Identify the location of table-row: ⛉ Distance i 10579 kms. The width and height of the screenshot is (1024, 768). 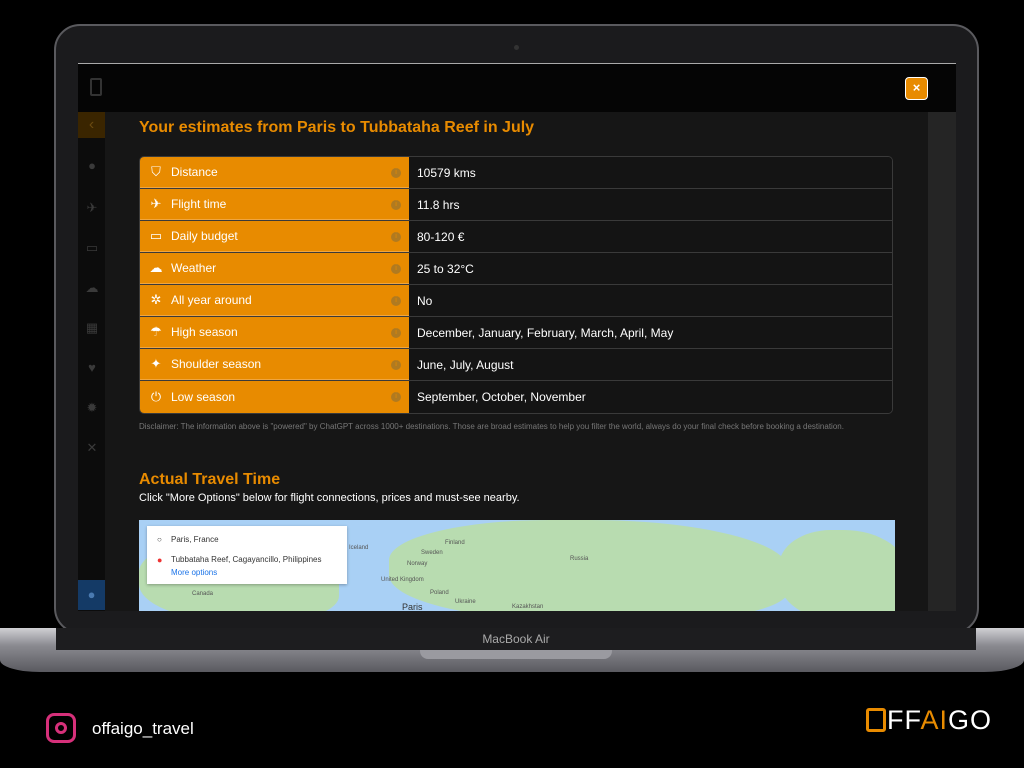
(516, 173).